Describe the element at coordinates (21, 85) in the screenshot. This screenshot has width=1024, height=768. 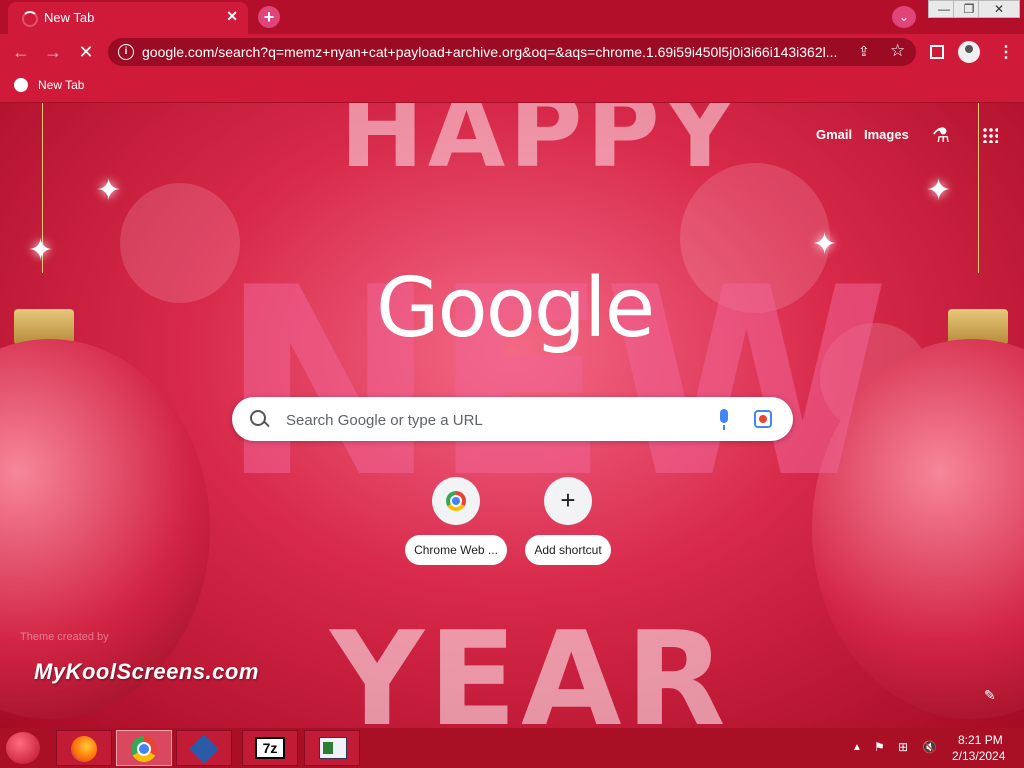
I see `globe-icon` at that location.